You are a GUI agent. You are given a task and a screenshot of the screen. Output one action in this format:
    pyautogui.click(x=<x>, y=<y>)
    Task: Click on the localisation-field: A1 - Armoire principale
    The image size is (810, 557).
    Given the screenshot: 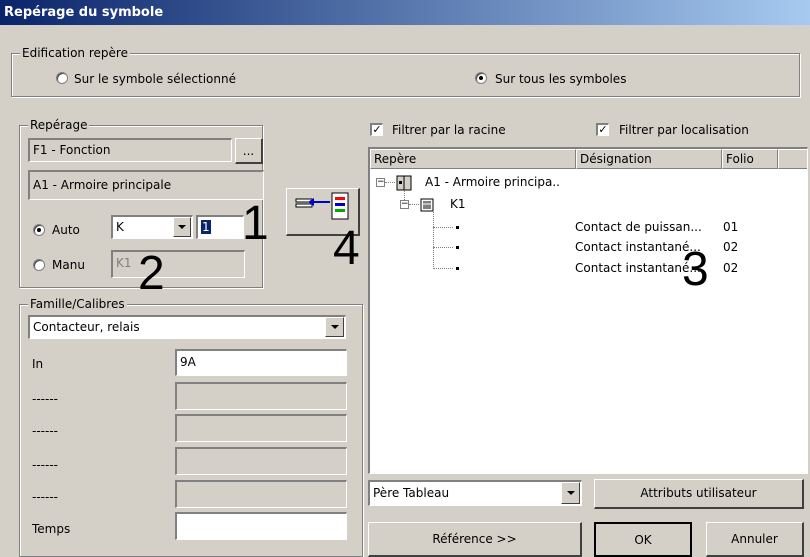 What is the action you would take?
    pyautogui.click(x=146, y=185)
    